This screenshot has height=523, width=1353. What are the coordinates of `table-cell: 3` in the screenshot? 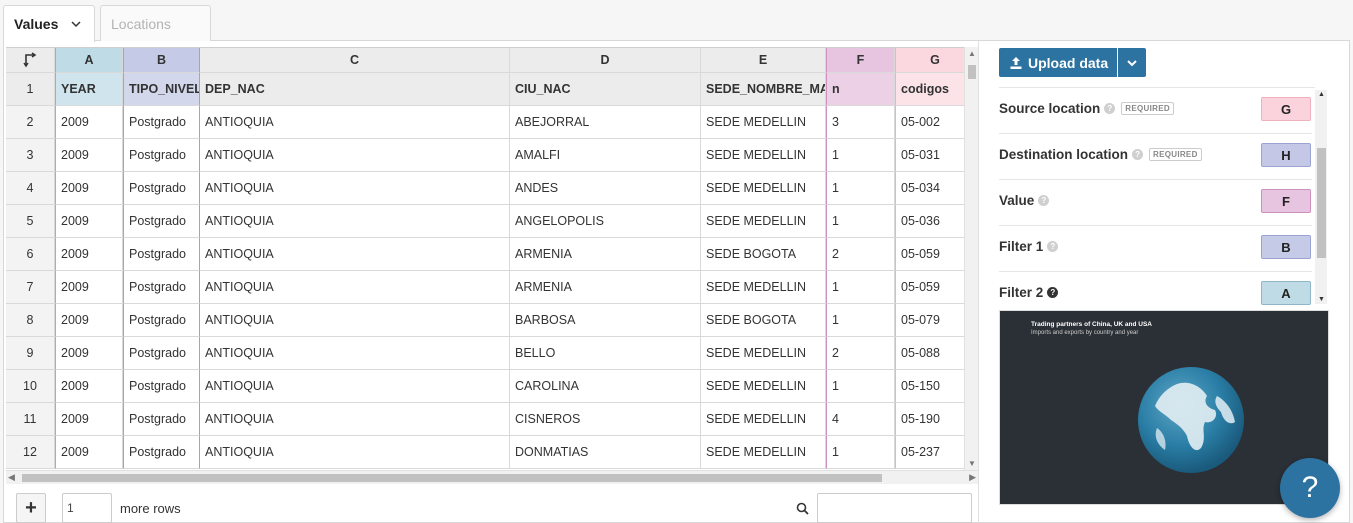 It's located at (860, 122).